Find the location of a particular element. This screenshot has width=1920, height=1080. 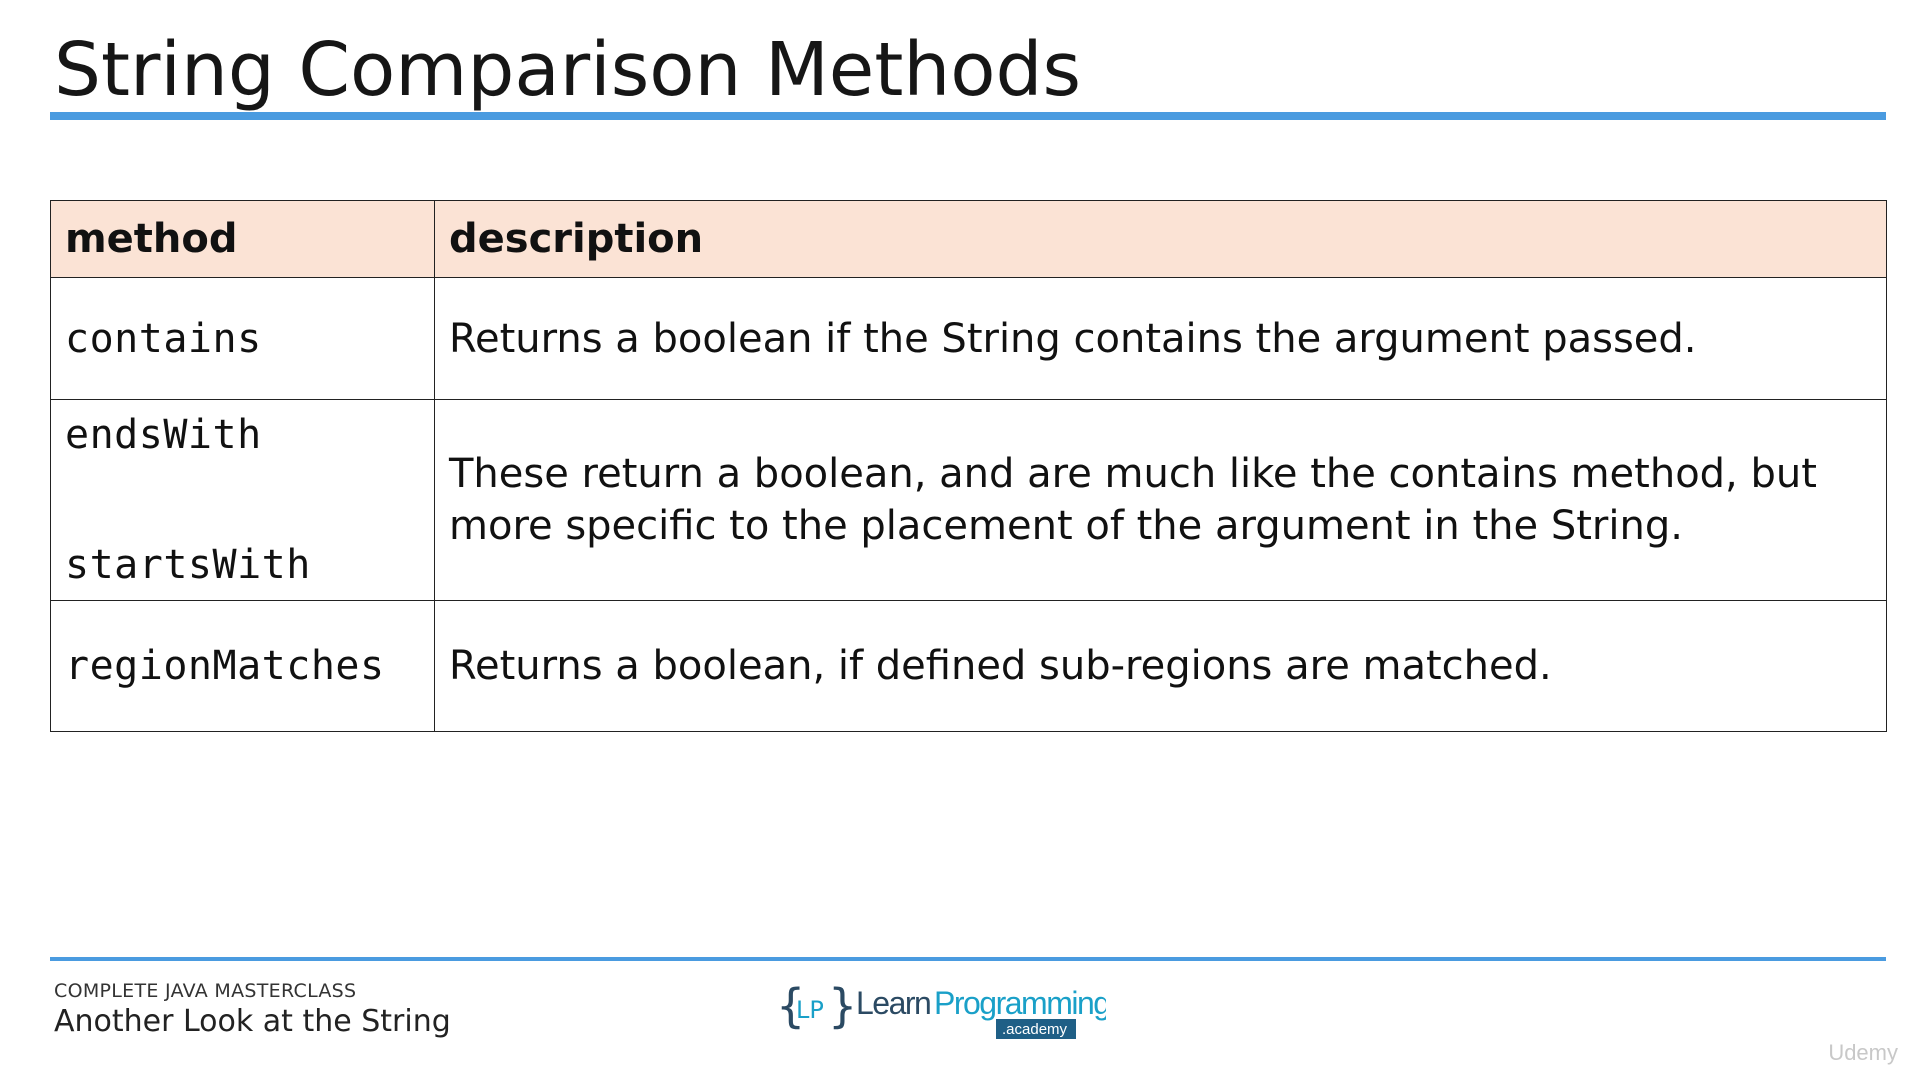

method-cell: endsWith startsWith is located at coordinates (242, 500).